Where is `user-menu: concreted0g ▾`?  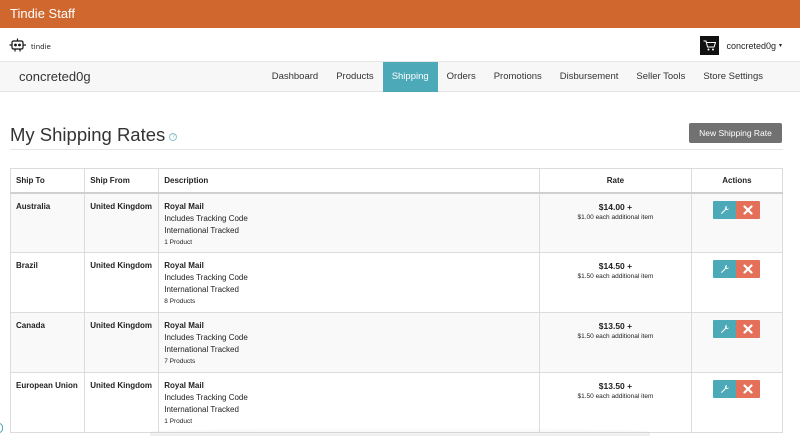 user-menu: concreted0g ▾ is located at coordinates (741, 45).